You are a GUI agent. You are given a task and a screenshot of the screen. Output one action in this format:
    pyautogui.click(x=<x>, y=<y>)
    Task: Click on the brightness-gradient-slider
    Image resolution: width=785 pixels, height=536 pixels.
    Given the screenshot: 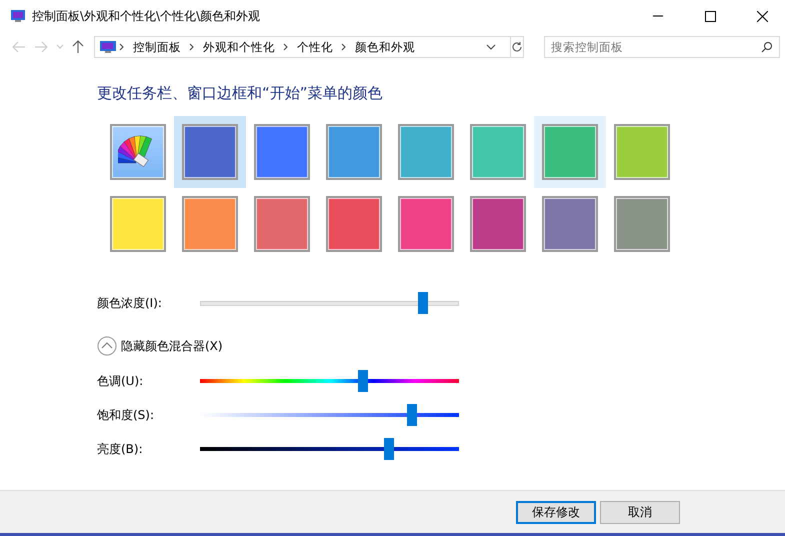 What is the action you would take?
    pyautogui.click(x=329, y=449)
    